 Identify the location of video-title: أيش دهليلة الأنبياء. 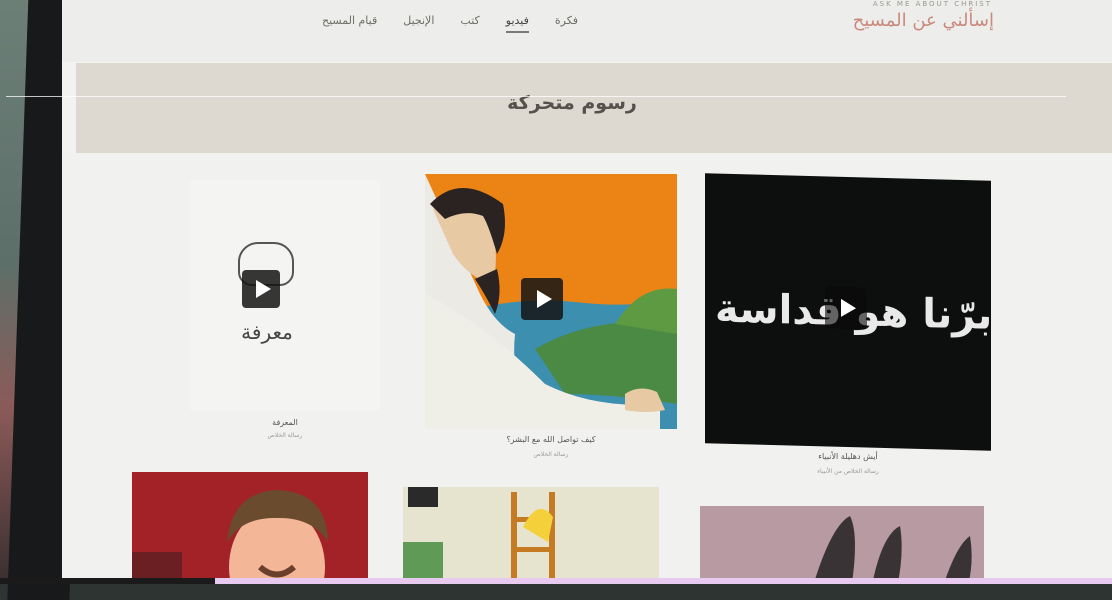
(848, 456).